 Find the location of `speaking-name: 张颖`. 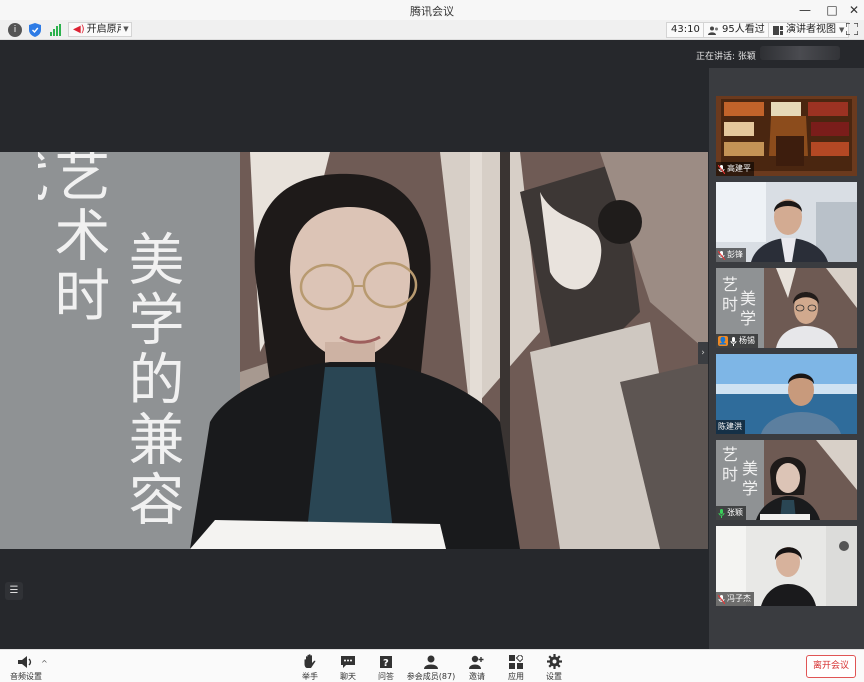

speaking-name: 张颖 is located at coordinates (746, 57).